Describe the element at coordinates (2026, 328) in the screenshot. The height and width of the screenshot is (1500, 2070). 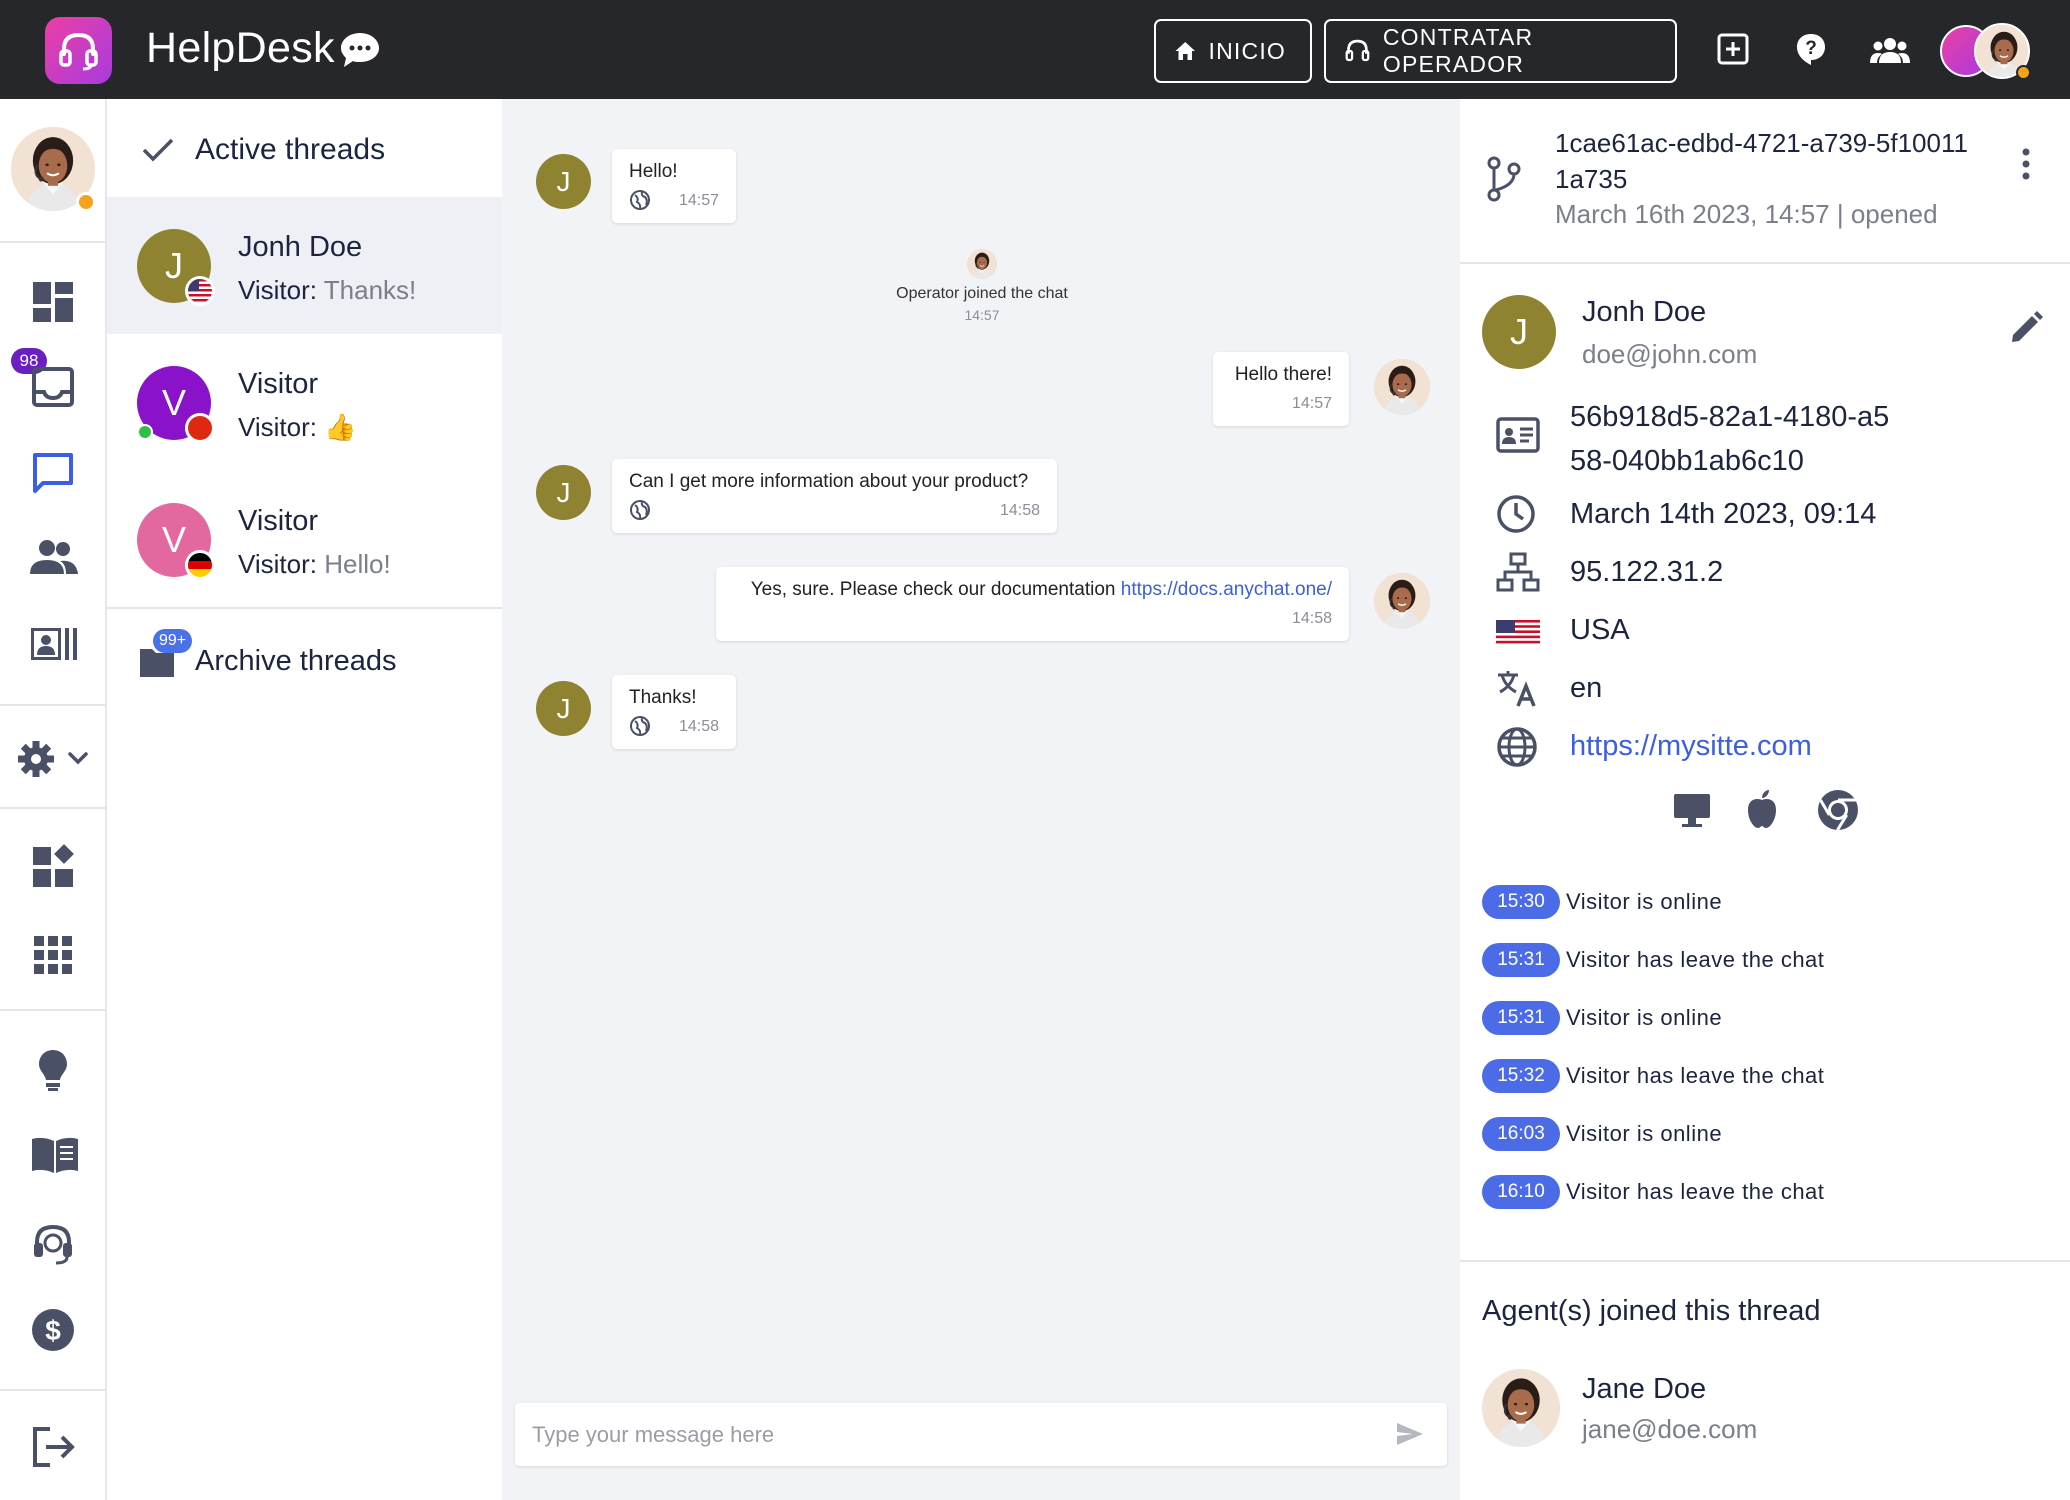
I see `edit-icon` at that location.